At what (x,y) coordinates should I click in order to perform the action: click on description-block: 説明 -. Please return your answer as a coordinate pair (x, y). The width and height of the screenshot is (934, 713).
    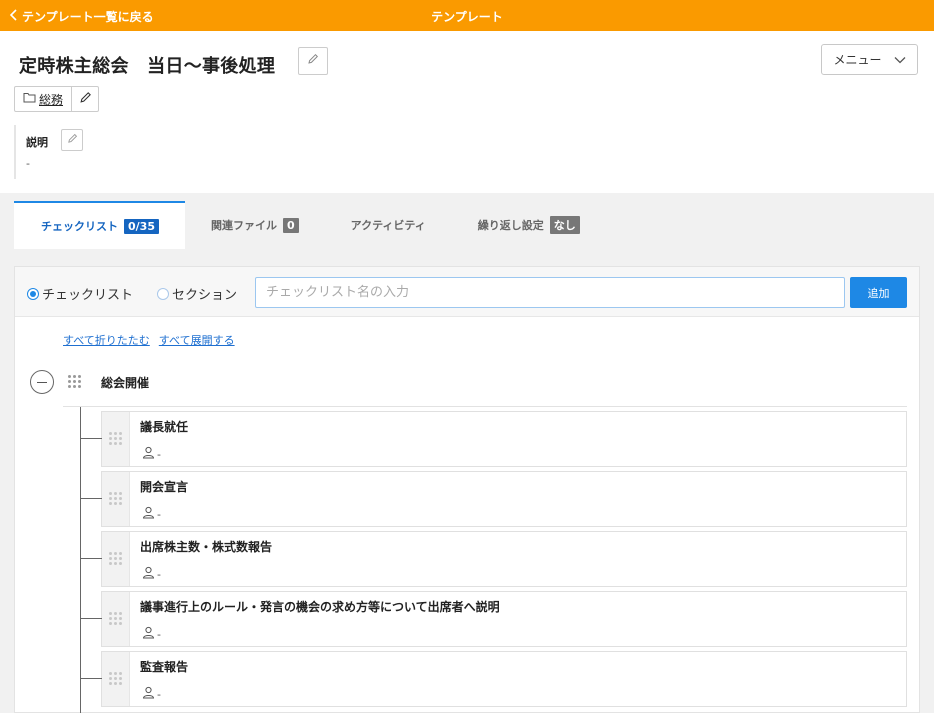
    Looking at the image, I should click on (164, 152).